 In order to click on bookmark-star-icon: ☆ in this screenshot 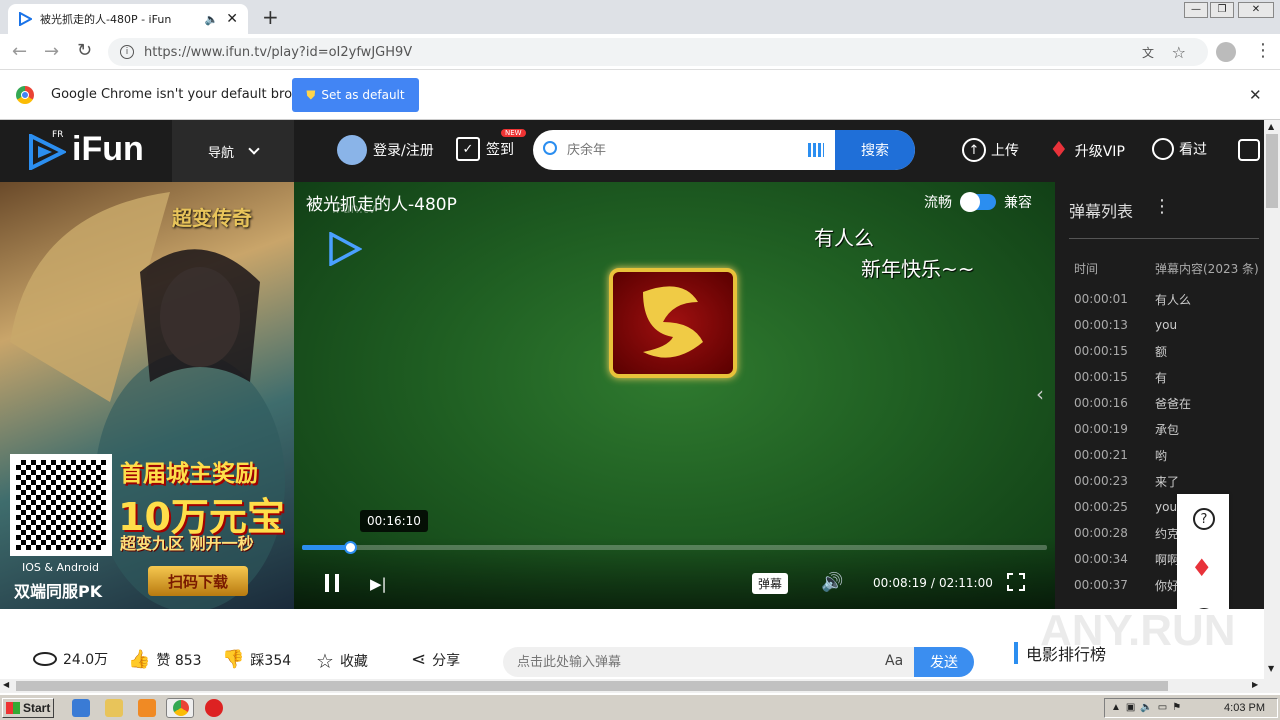, I will do `click(1179, 52)`.